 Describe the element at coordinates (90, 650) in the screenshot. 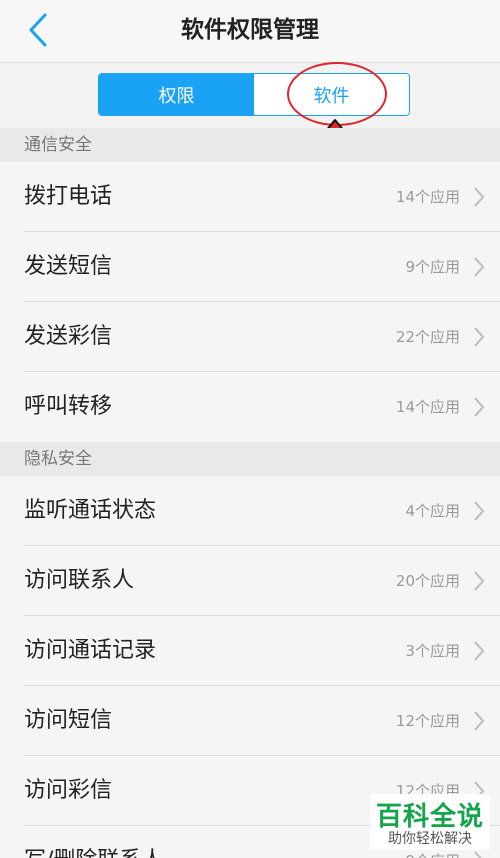

I see `list-item-label: 访问通话记录` at that location.